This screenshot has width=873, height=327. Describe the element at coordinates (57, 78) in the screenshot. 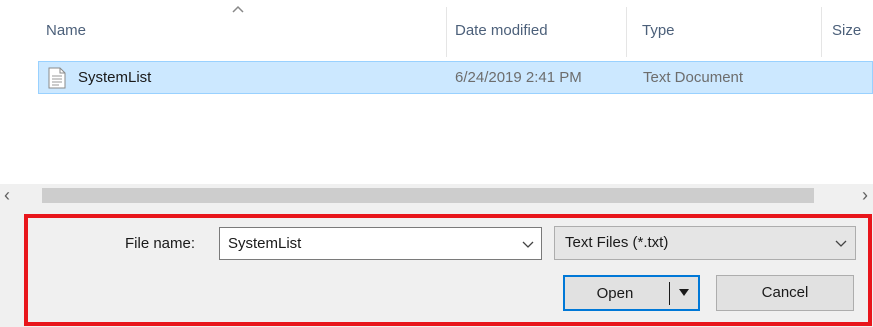

I see `text-file-icon` at that location.